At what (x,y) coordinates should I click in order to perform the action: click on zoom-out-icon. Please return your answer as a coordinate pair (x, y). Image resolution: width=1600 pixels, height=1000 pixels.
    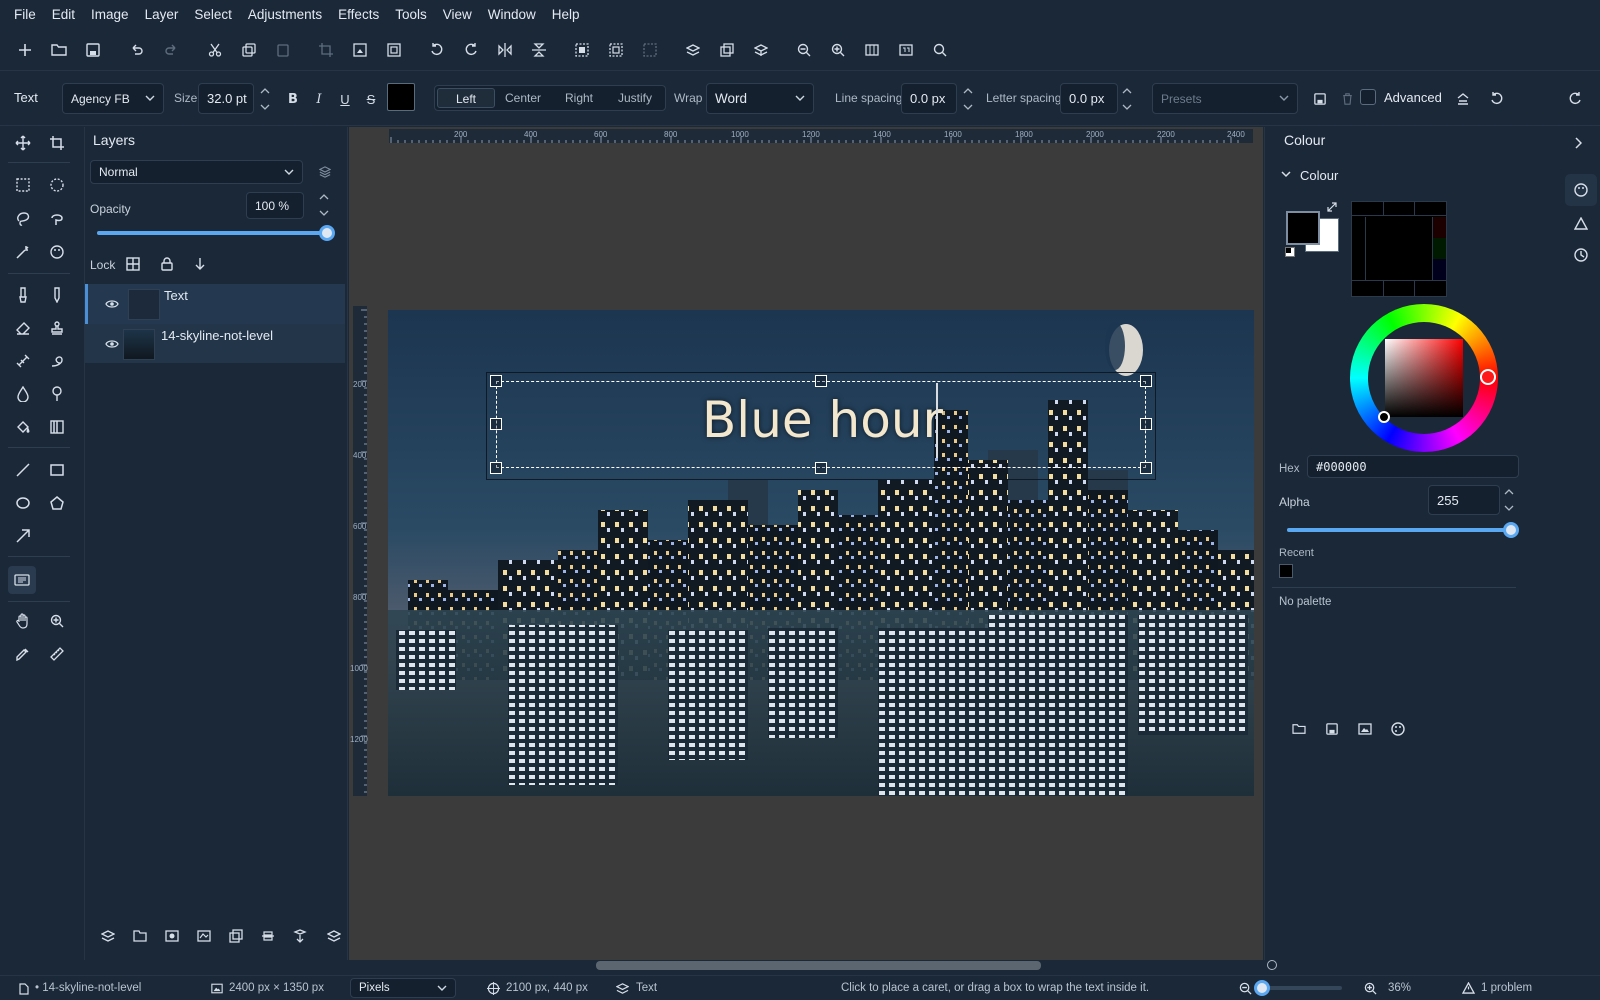
    Looking at the image, I should click on (1245, 988).